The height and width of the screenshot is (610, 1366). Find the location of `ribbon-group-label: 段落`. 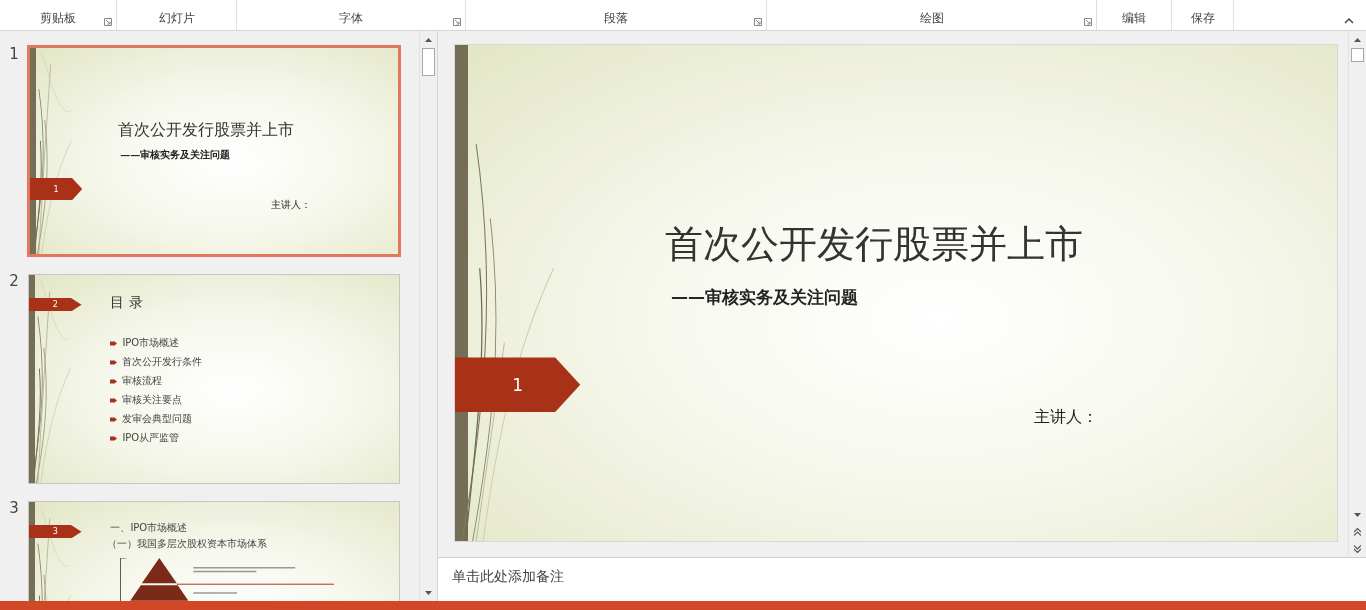

ribbon-group-label: 段落 is located at coordinates (616, 18).